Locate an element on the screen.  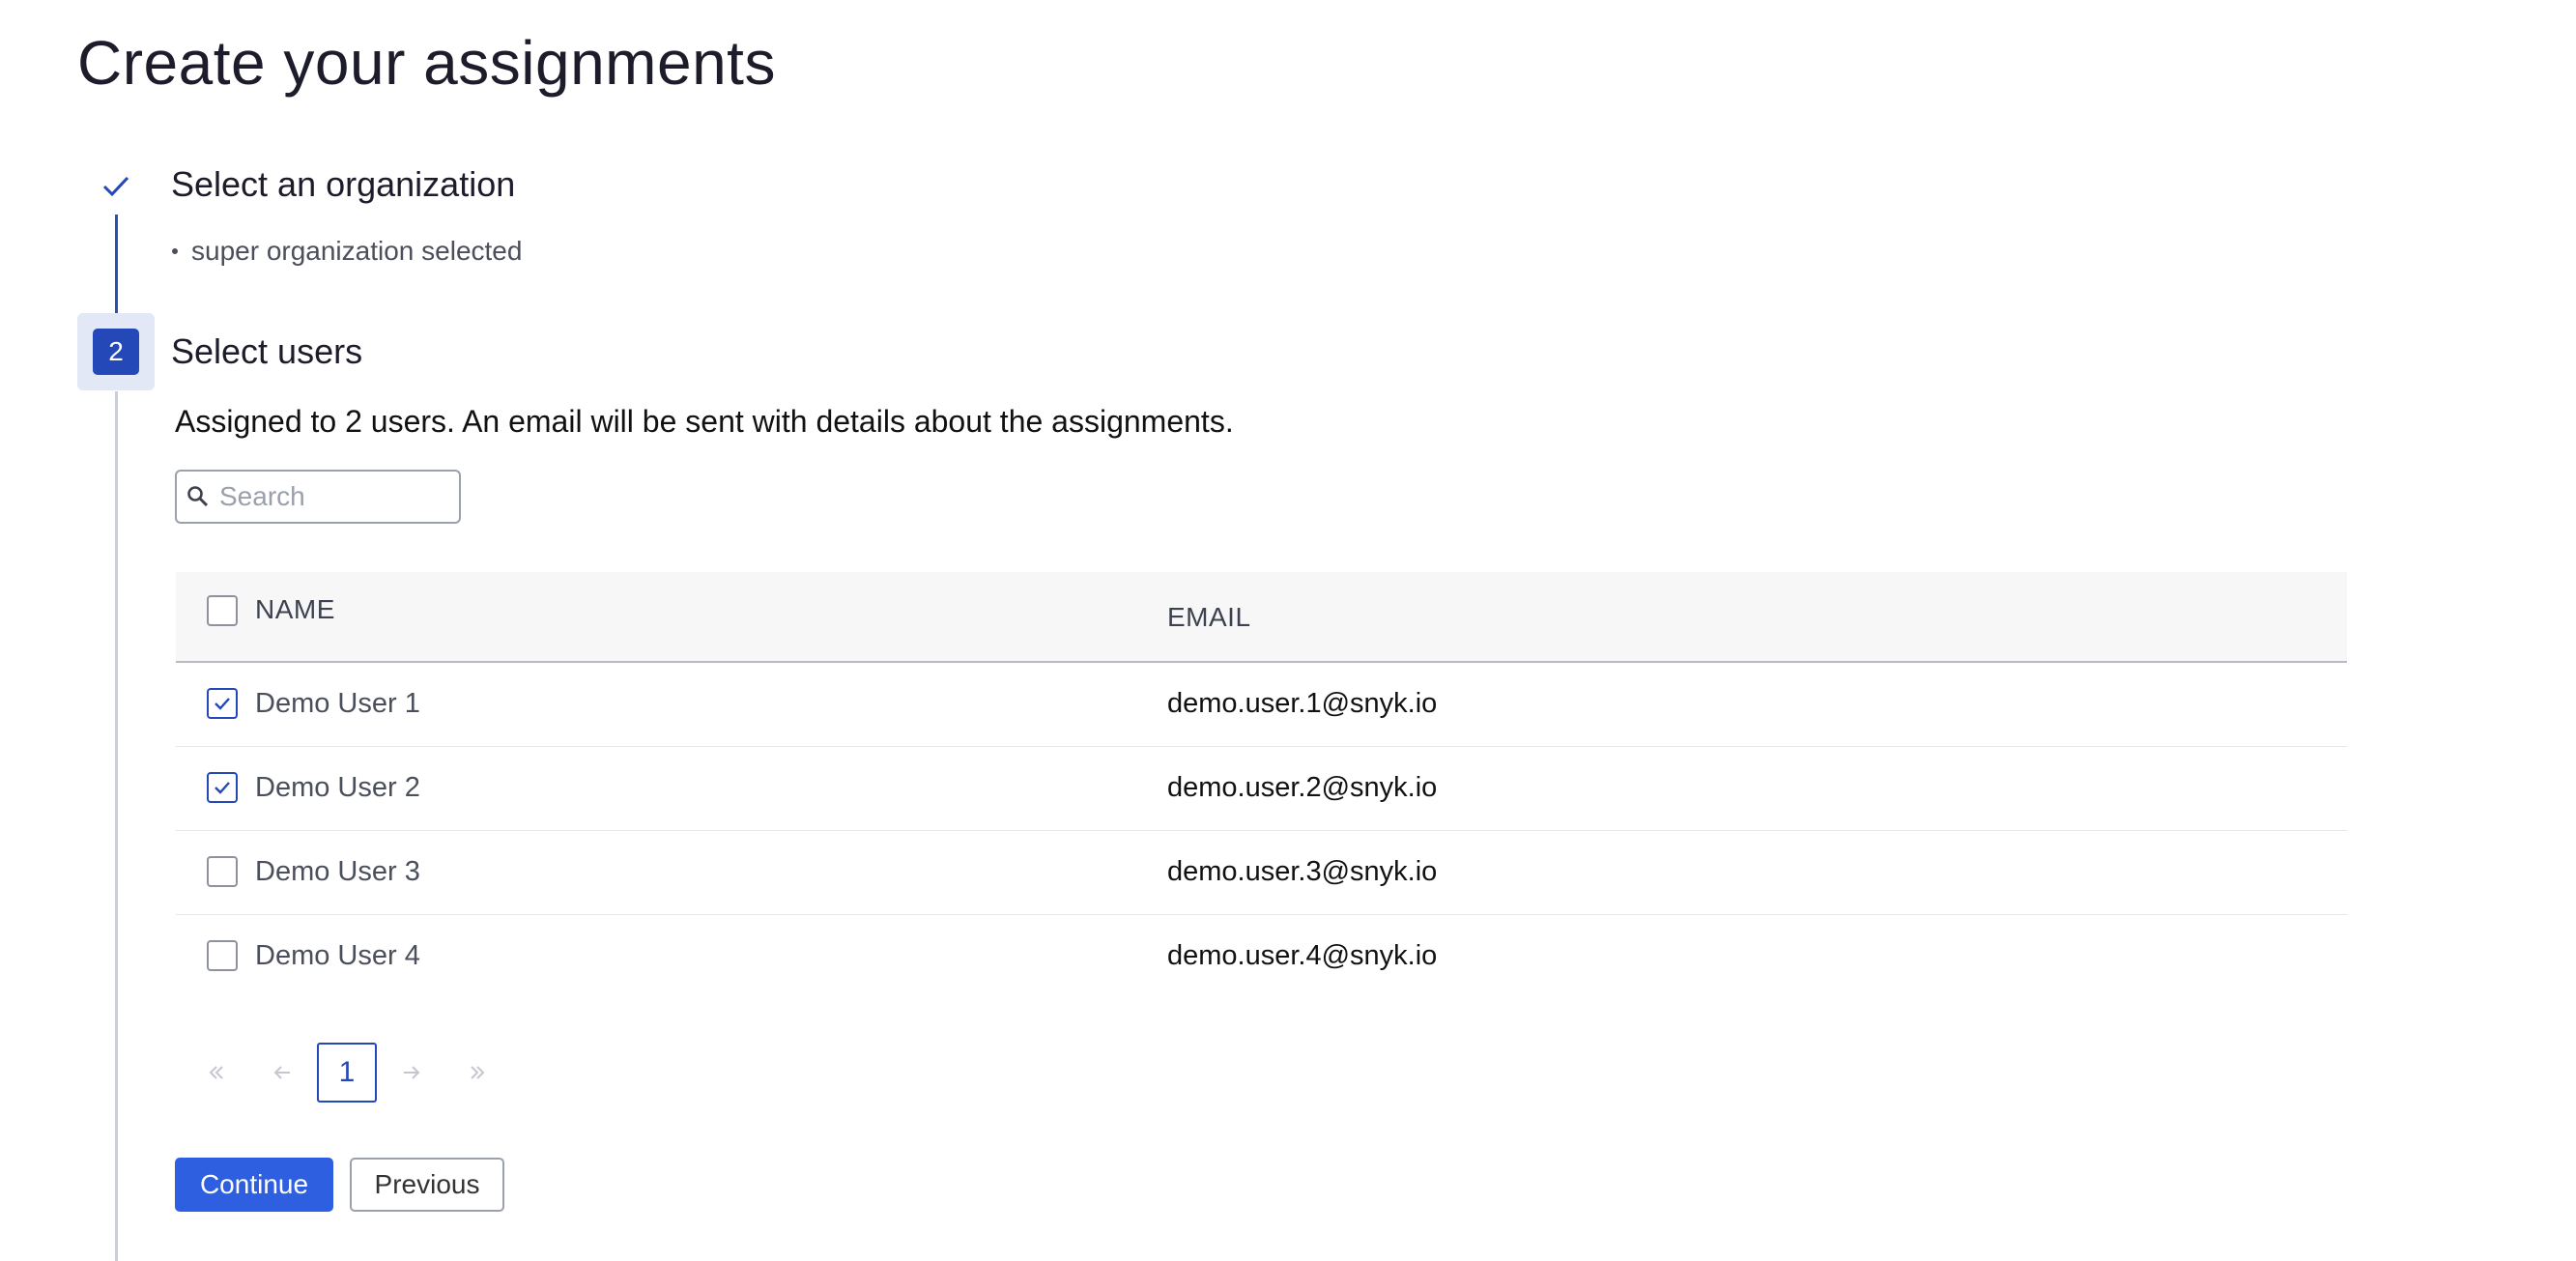
step-1-summary: super organization selected is located at coordinates (347, 252).